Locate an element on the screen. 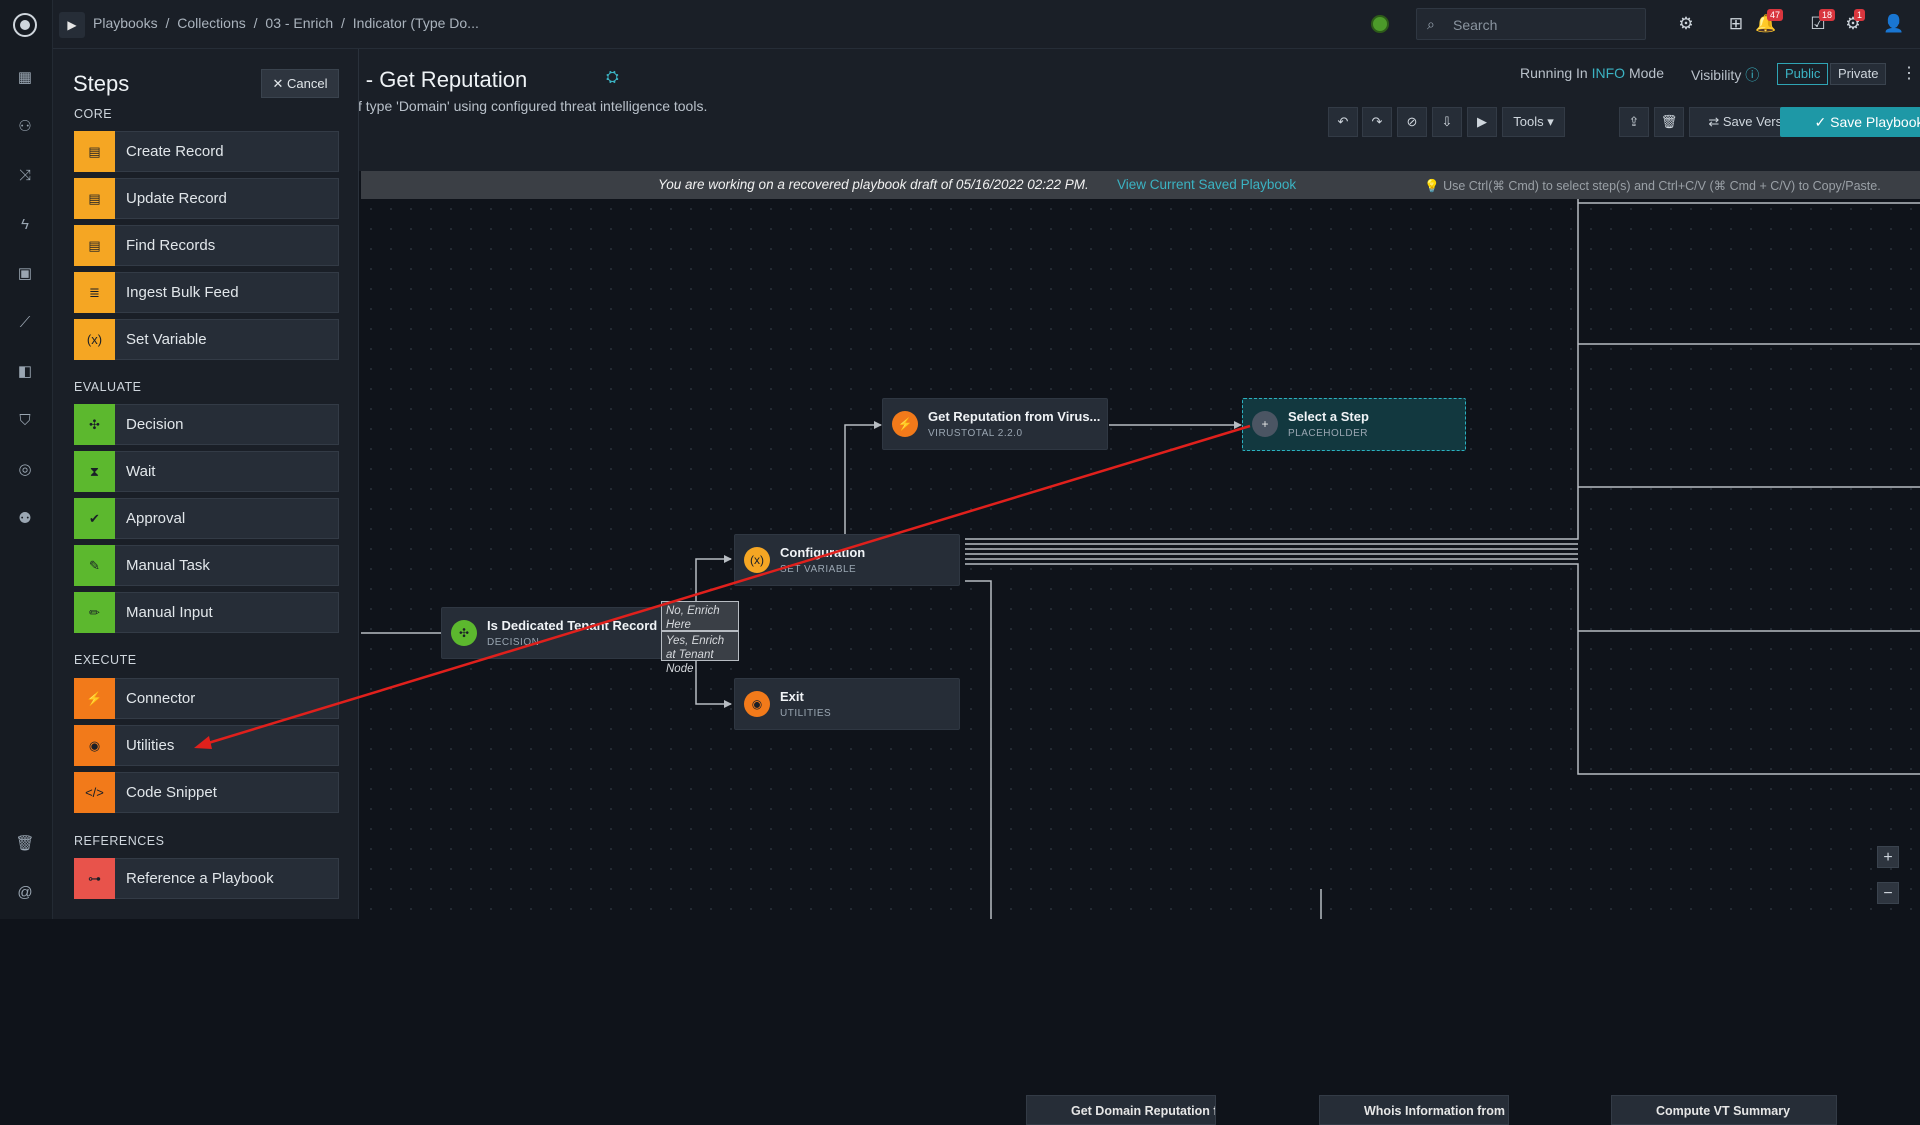 This screenshot has width=1920, height=1125. visibility-public-button: Public is located at coordinates (1803, 74).